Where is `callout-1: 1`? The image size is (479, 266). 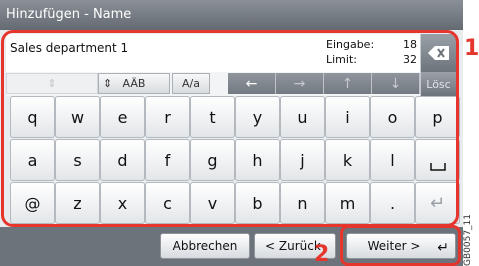 callout-1: 1 is located at coordinates (471, 48).